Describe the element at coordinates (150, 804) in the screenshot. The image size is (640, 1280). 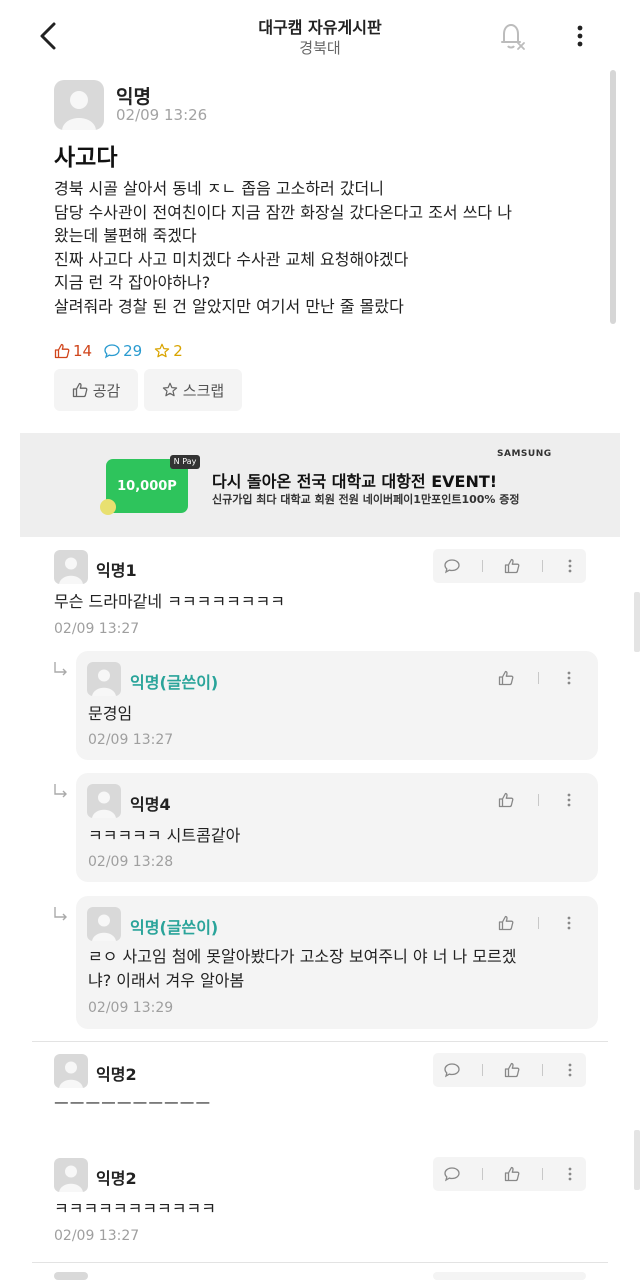
I see `comment-author: 익명4` at that location.